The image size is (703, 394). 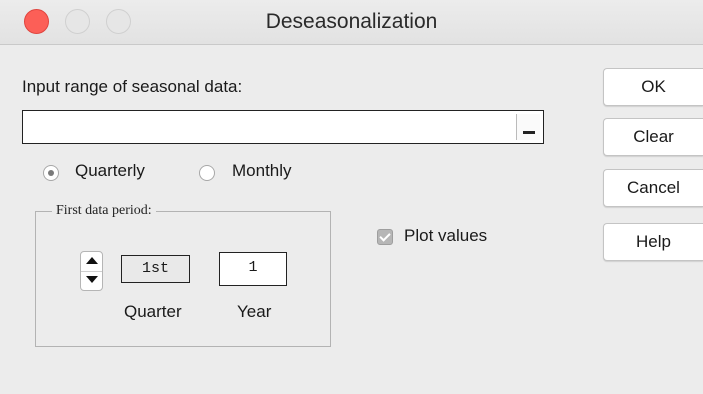 I want to click on quarter-field: 1st, so click(x=155, y=269).